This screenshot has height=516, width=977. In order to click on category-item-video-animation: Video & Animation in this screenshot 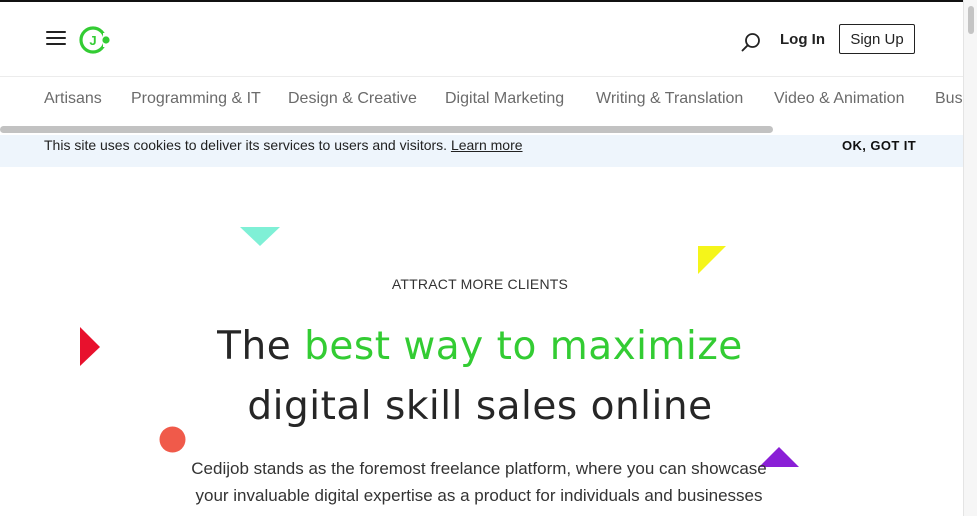, I will do `click(839, 99)`.